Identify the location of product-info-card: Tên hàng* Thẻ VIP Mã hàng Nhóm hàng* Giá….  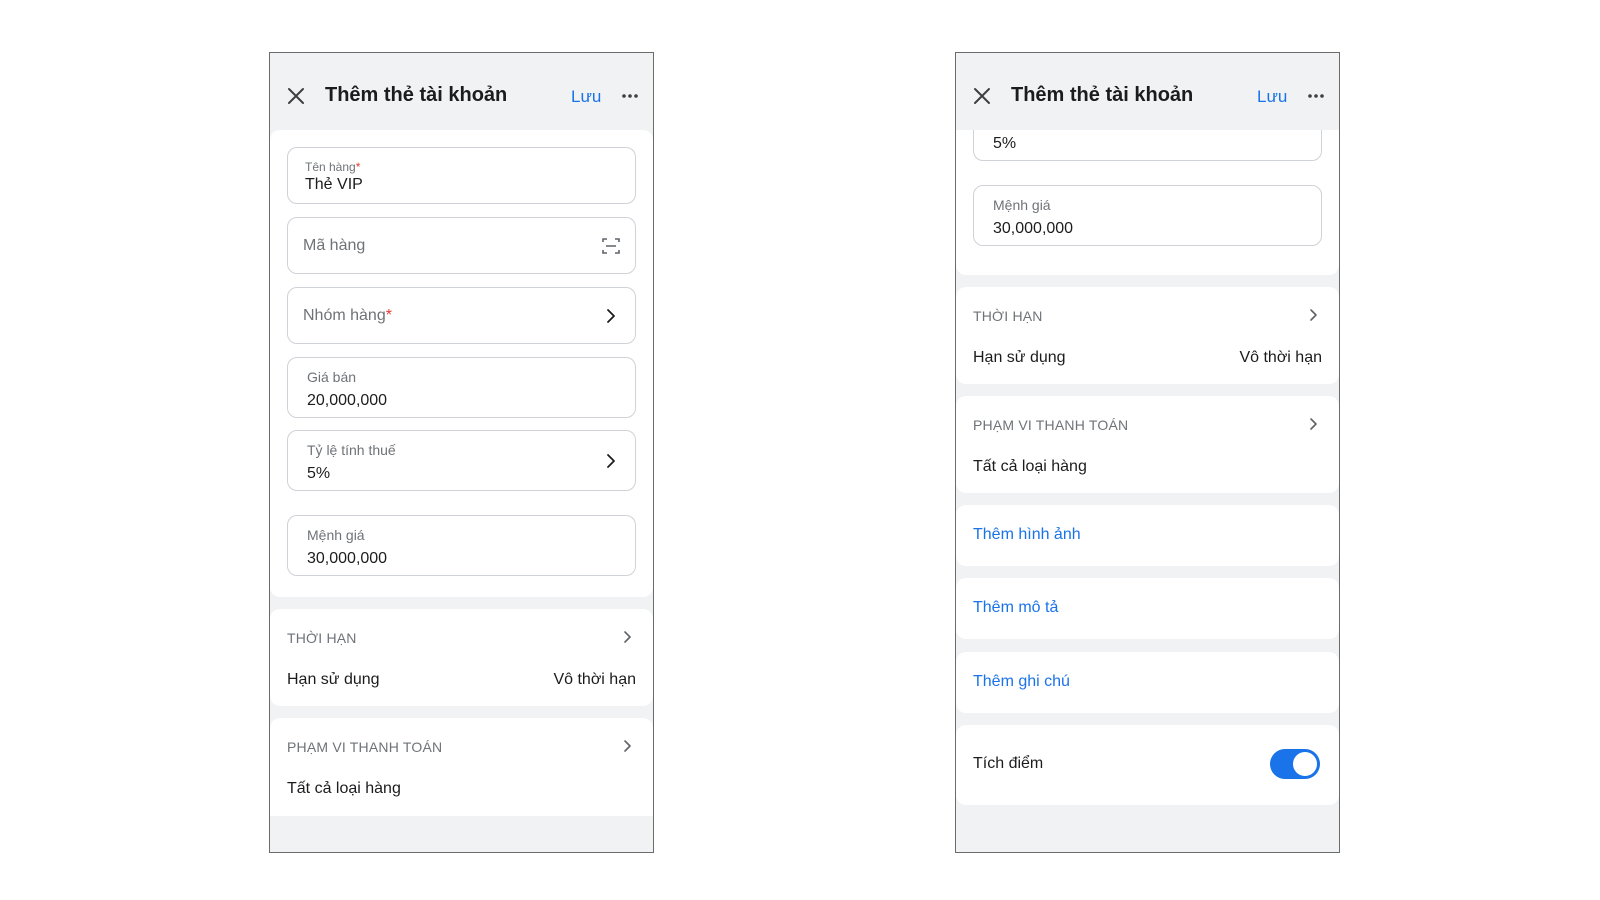
(461, 363).